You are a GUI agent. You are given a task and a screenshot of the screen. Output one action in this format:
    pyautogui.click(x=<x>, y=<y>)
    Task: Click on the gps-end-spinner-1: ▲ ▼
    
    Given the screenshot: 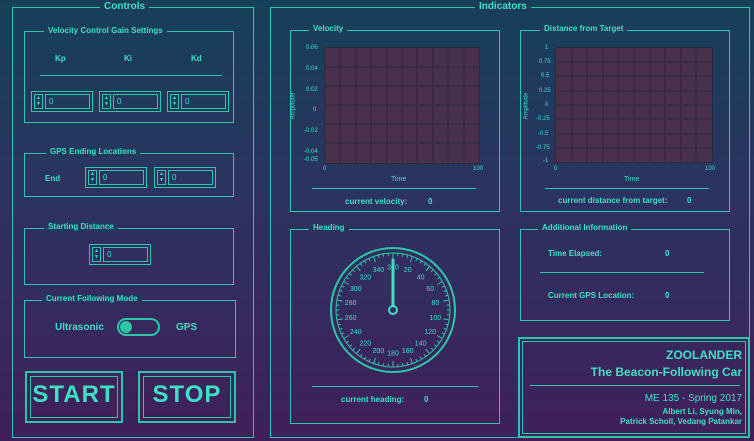 What is the action you would take?
    pyautogui.click(x=92, y=177)
    